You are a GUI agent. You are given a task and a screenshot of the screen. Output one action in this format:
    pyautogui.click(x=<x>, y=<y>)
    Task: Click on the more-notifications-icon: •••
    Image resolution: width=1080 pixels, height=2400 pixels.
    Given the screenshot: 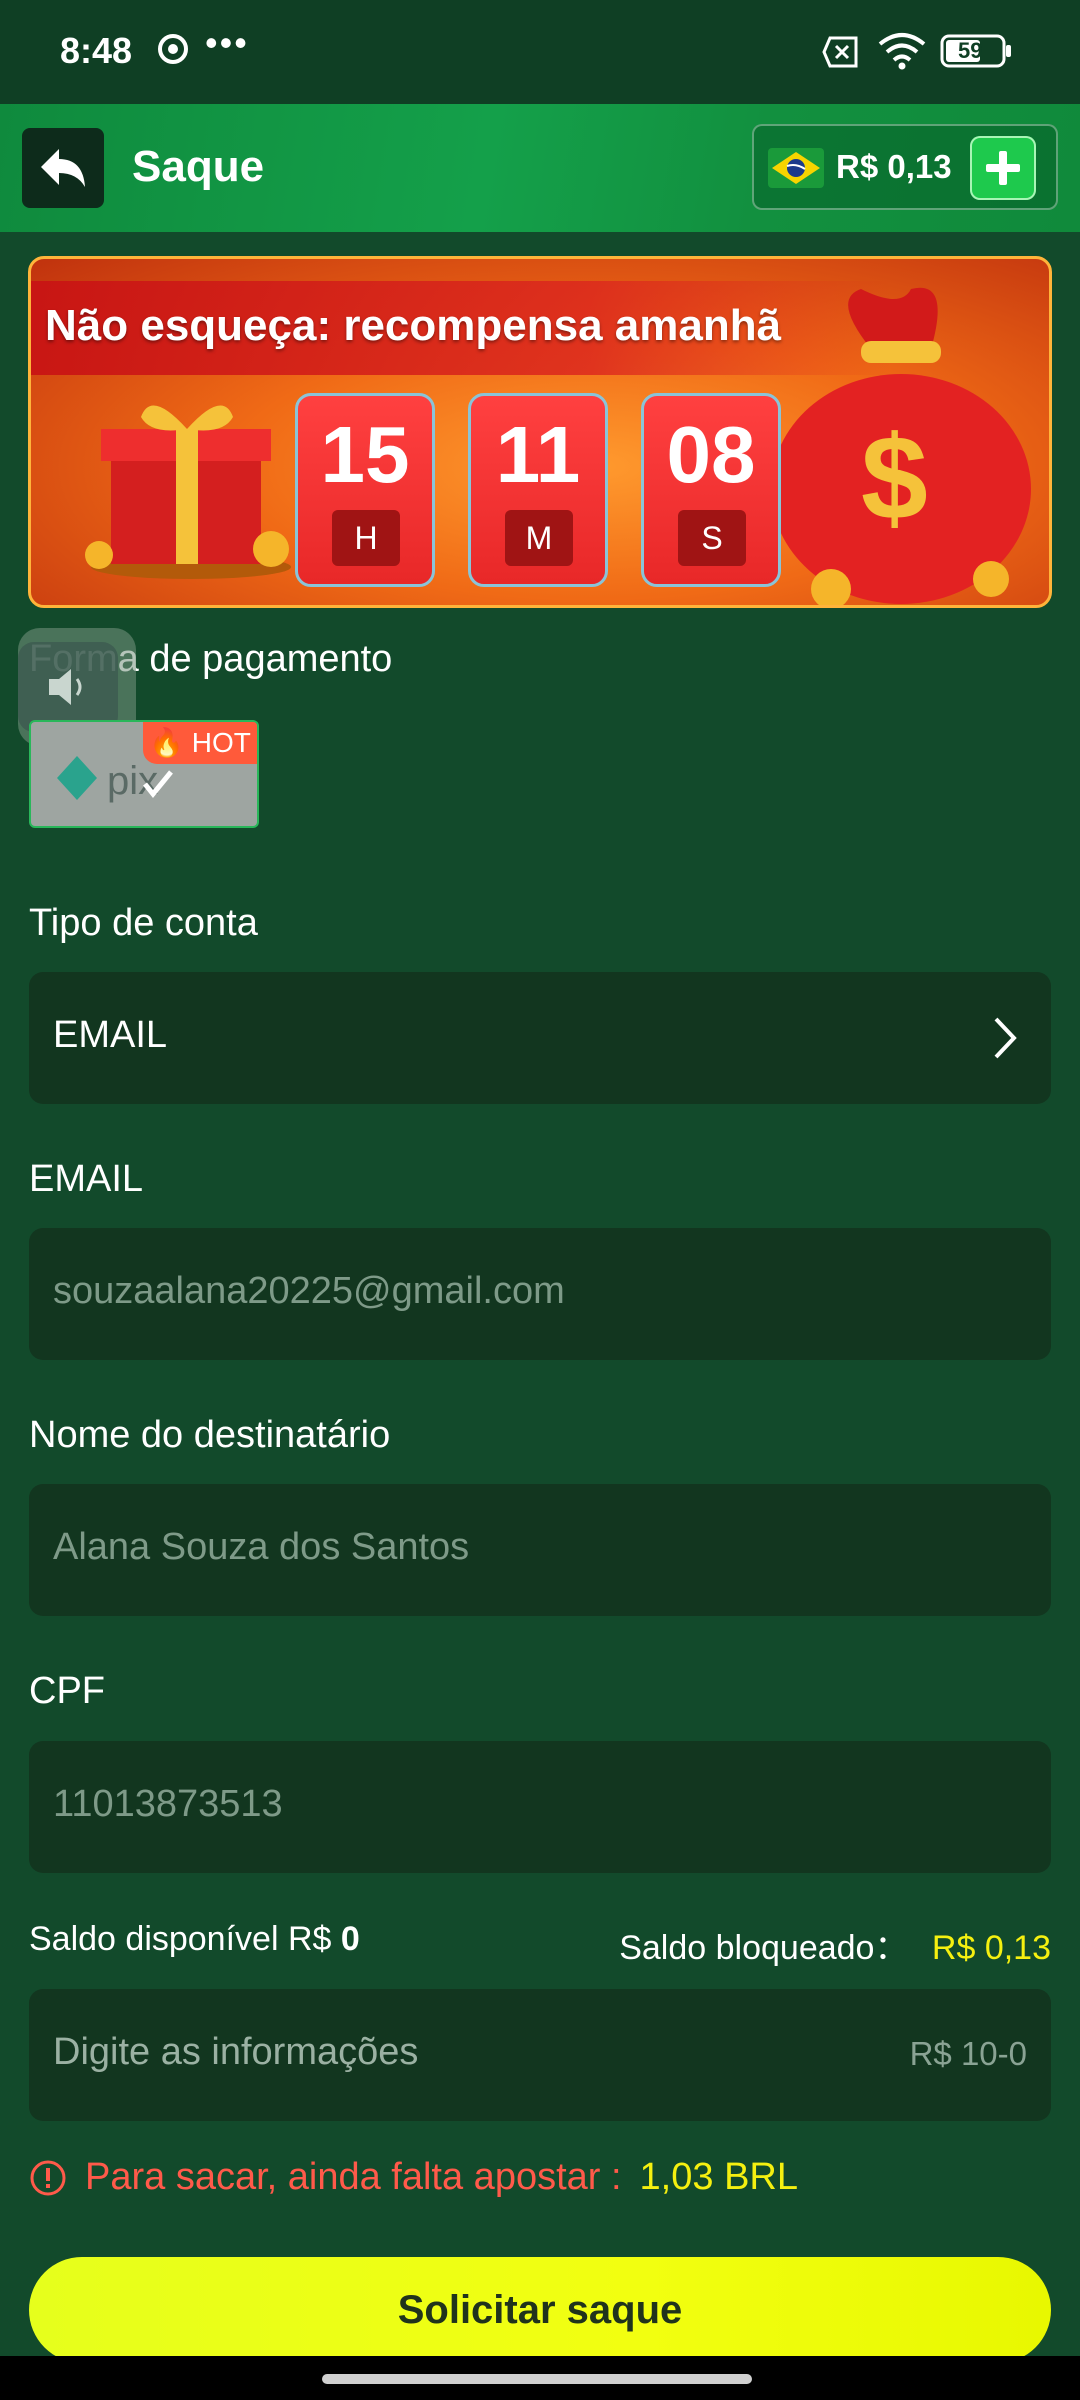 What is the action you would take?
    pyautogui.click(x=227, y=42)
    